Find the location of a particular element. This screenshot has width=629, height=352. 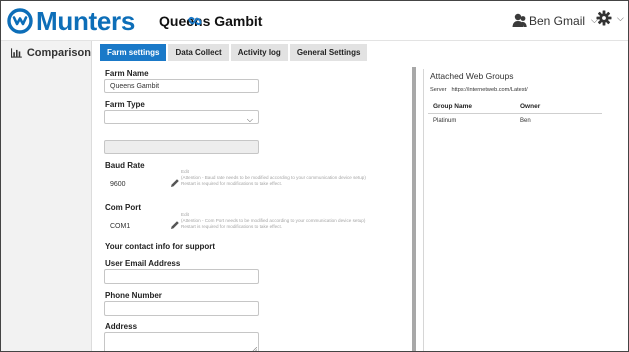

baud-rate-value: 9600 is located at coordinates (118, 184).